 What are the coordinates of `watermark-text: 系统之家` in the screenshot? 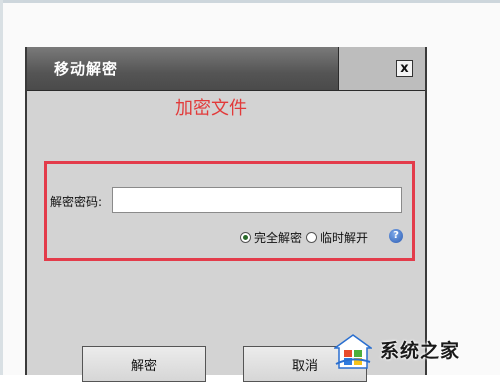 It's located at (420, 351).